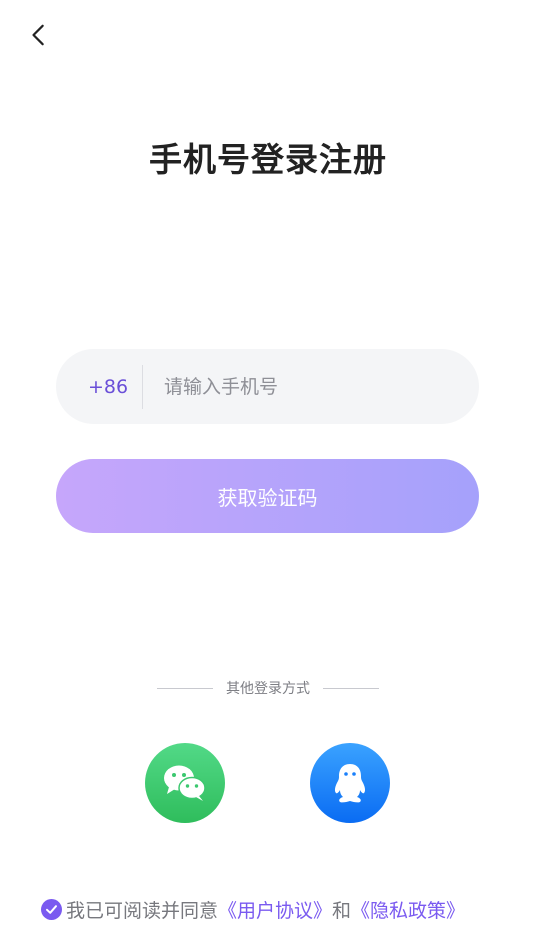  I want to click on agreement-row: 我已可阅读并同意 《用户协议》 和 《隐私政策》, so click(253, 909).